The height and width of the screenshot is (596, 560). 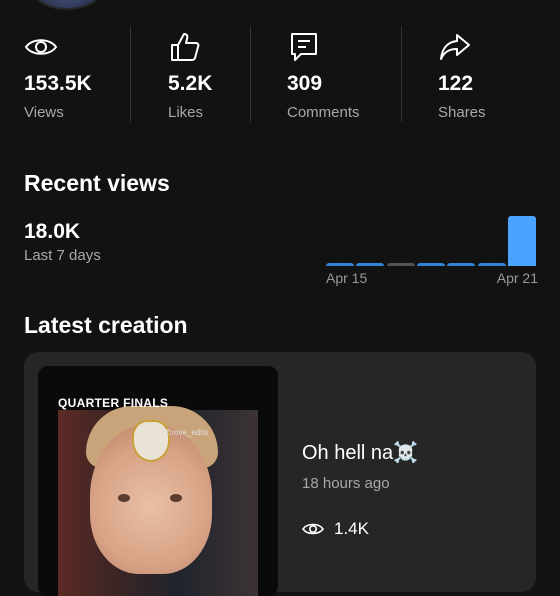 What do you see at coordinates (186, 112) in the screenshot?
I see `stat-likes-label: Likes` at bounding box center [186, 112].